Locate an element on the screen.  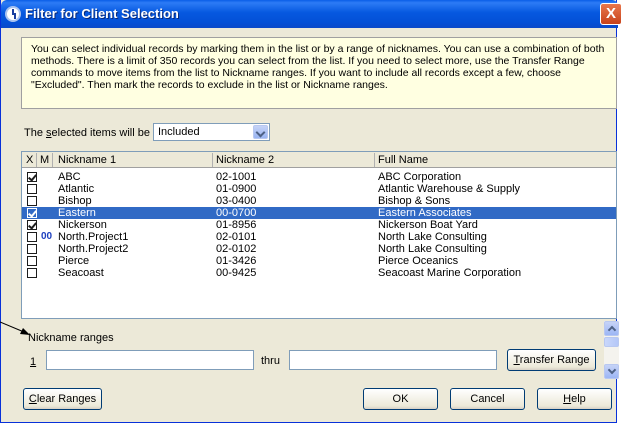
nickname1-cell: Eastern is located at coordinates (77, 213).